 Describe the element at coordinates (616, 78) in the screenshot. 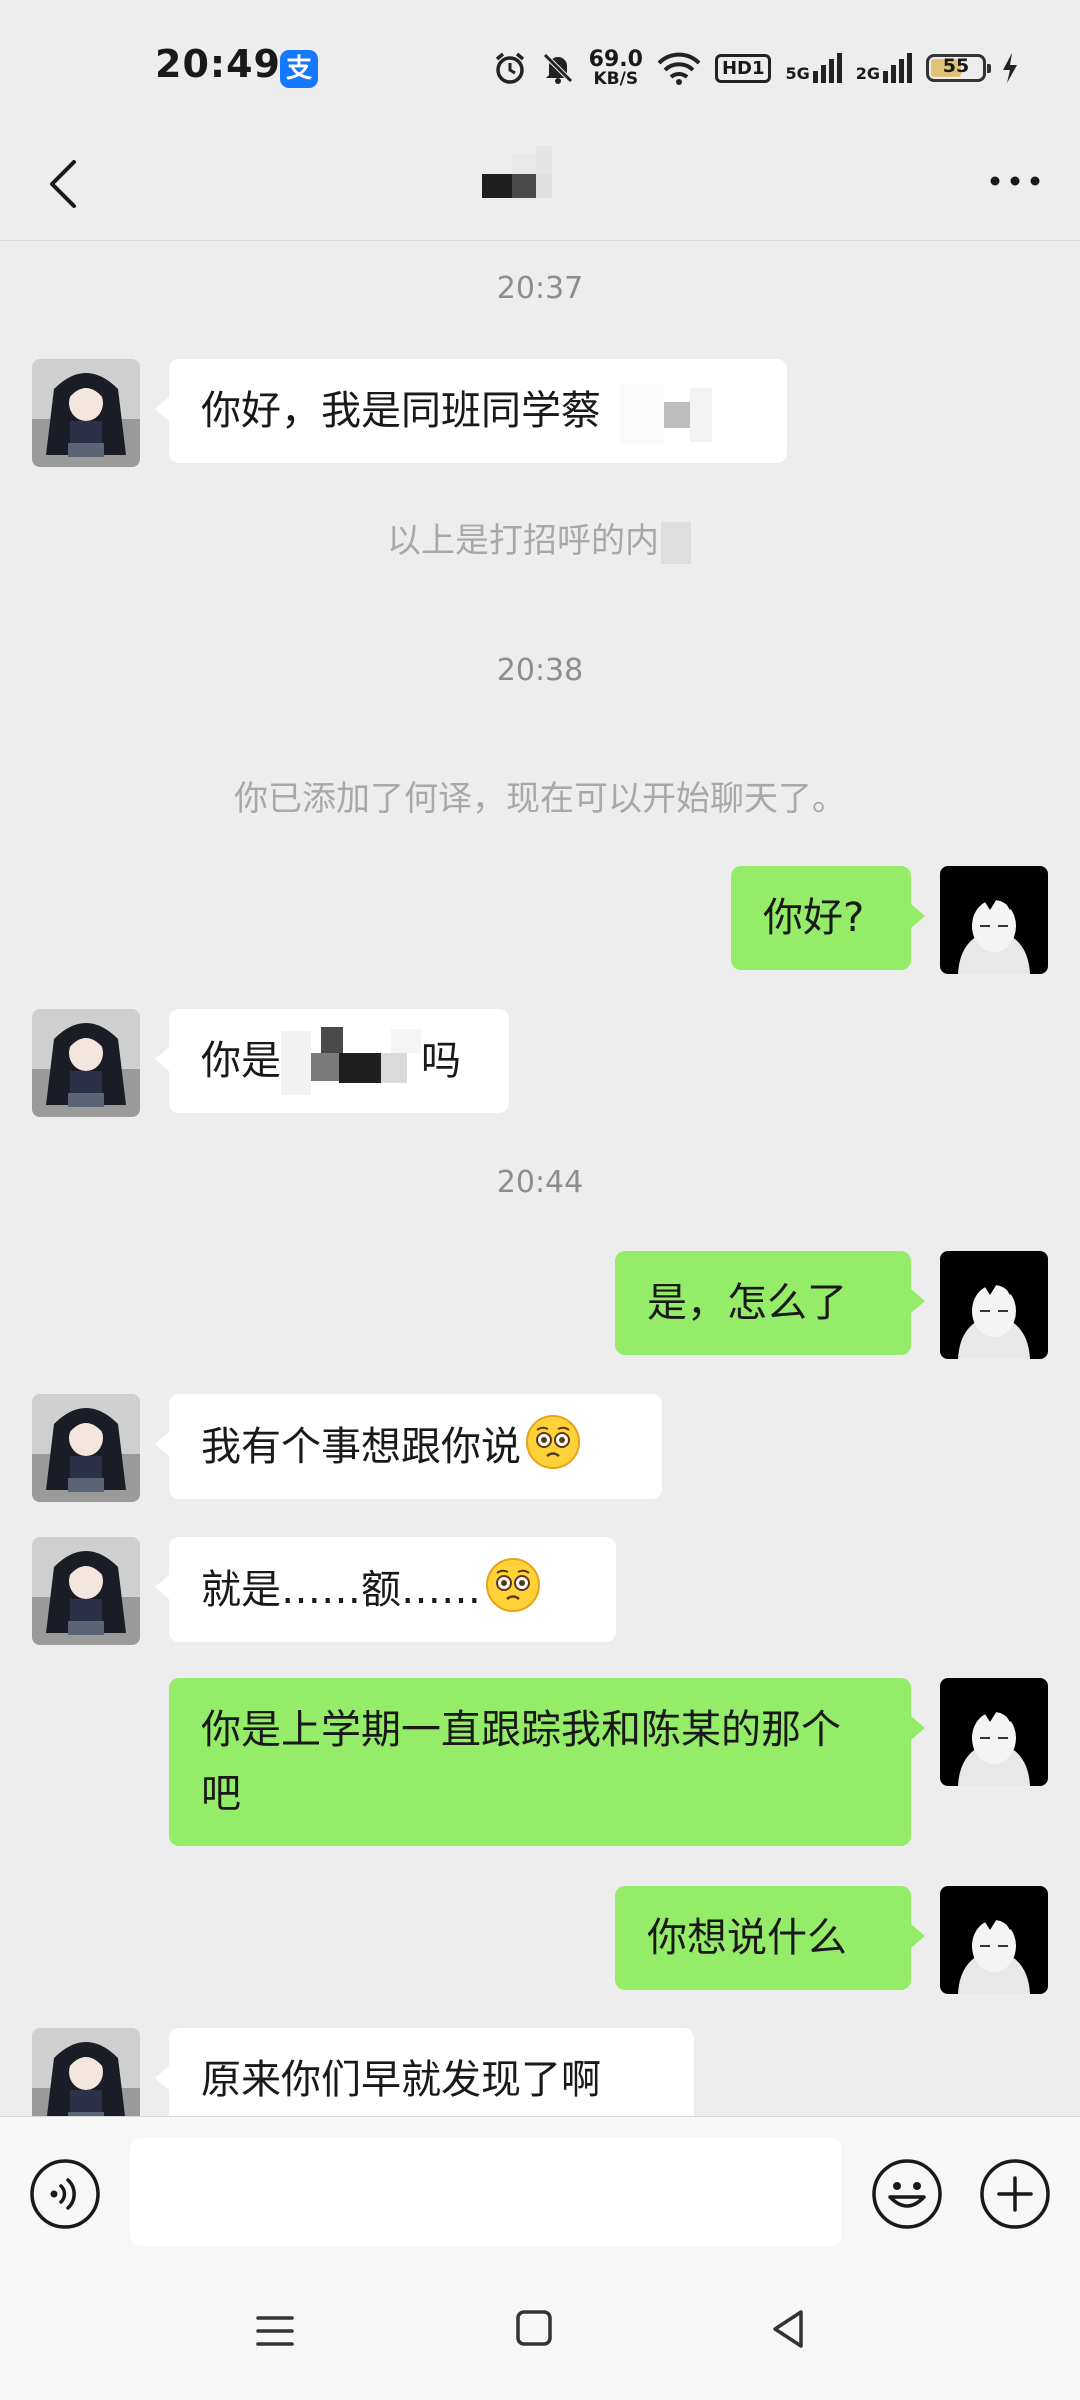

I see `net-speed-unit: KB/S` at that location.